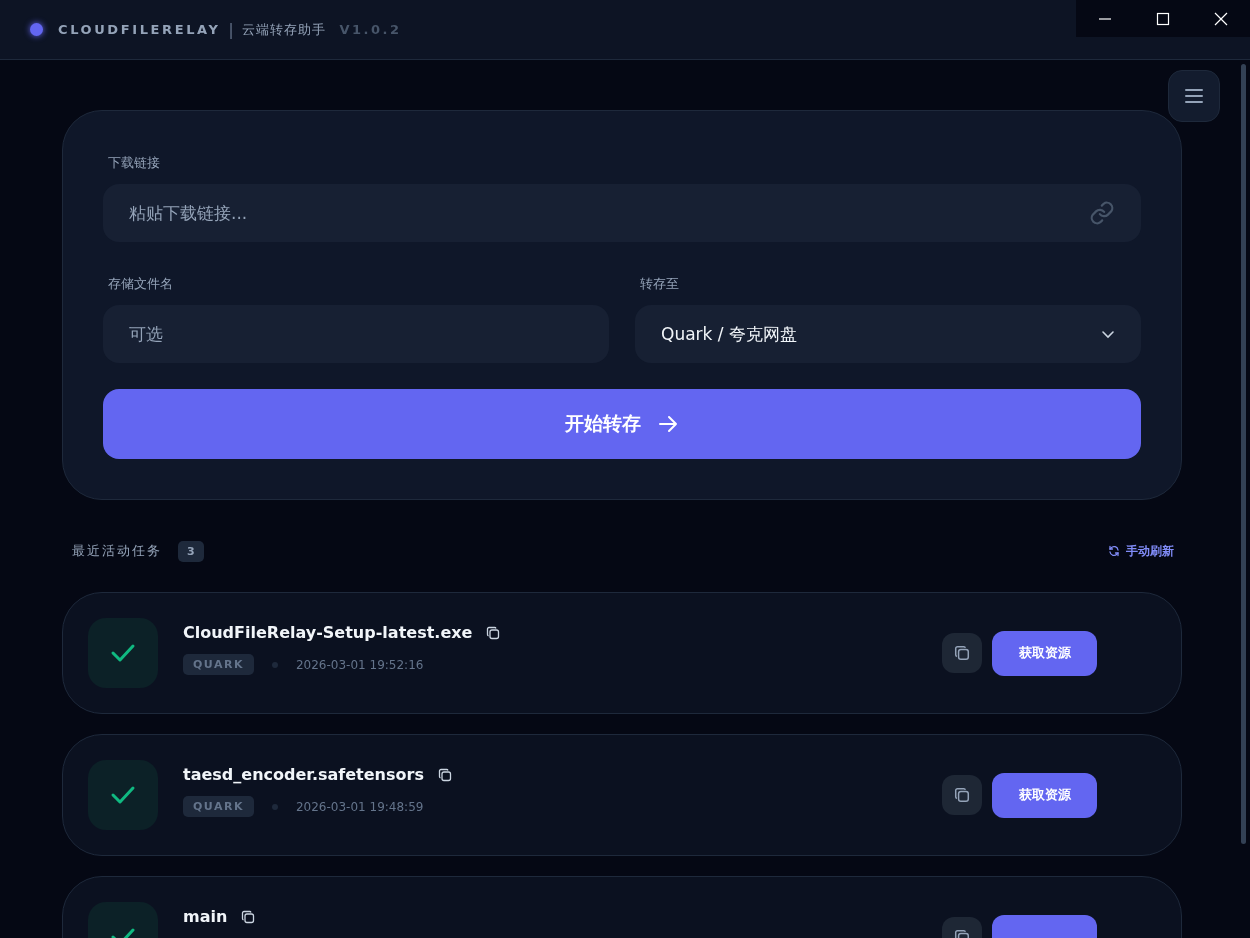 The width and height of the screenshot is (1250, 938). I want to click on field-label: 转存至, so click(660, 284).